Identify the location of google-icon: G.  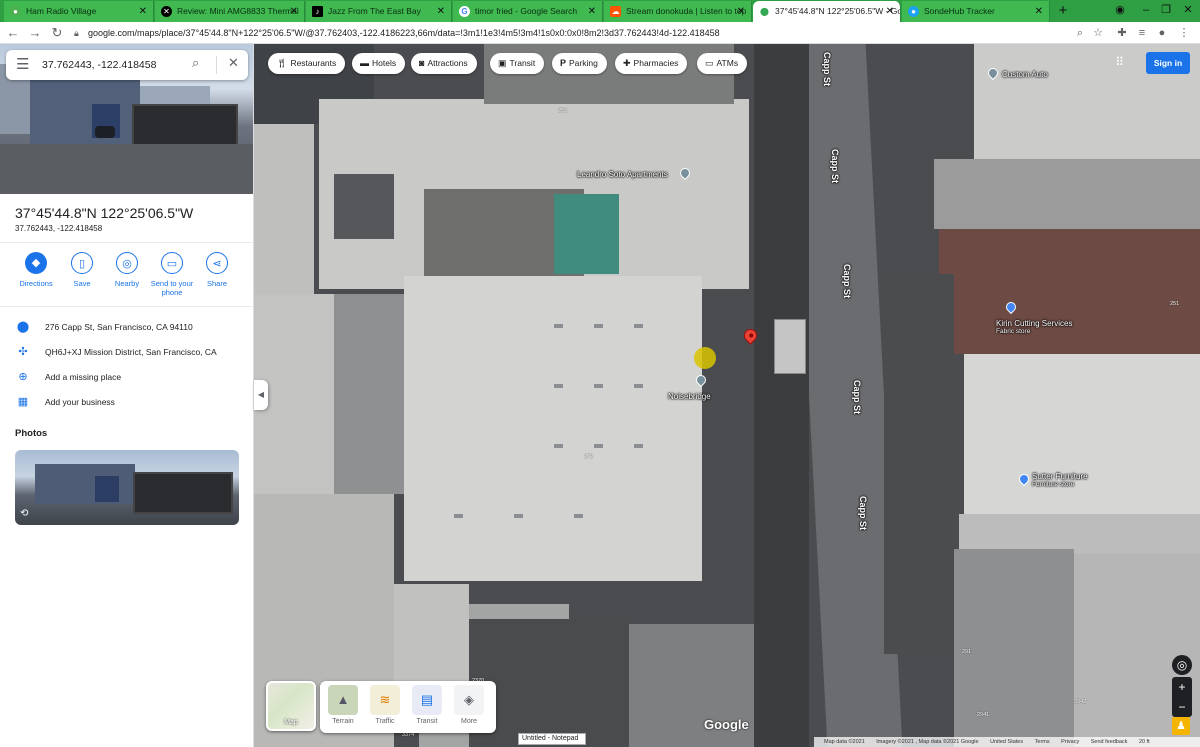
(464, 11).